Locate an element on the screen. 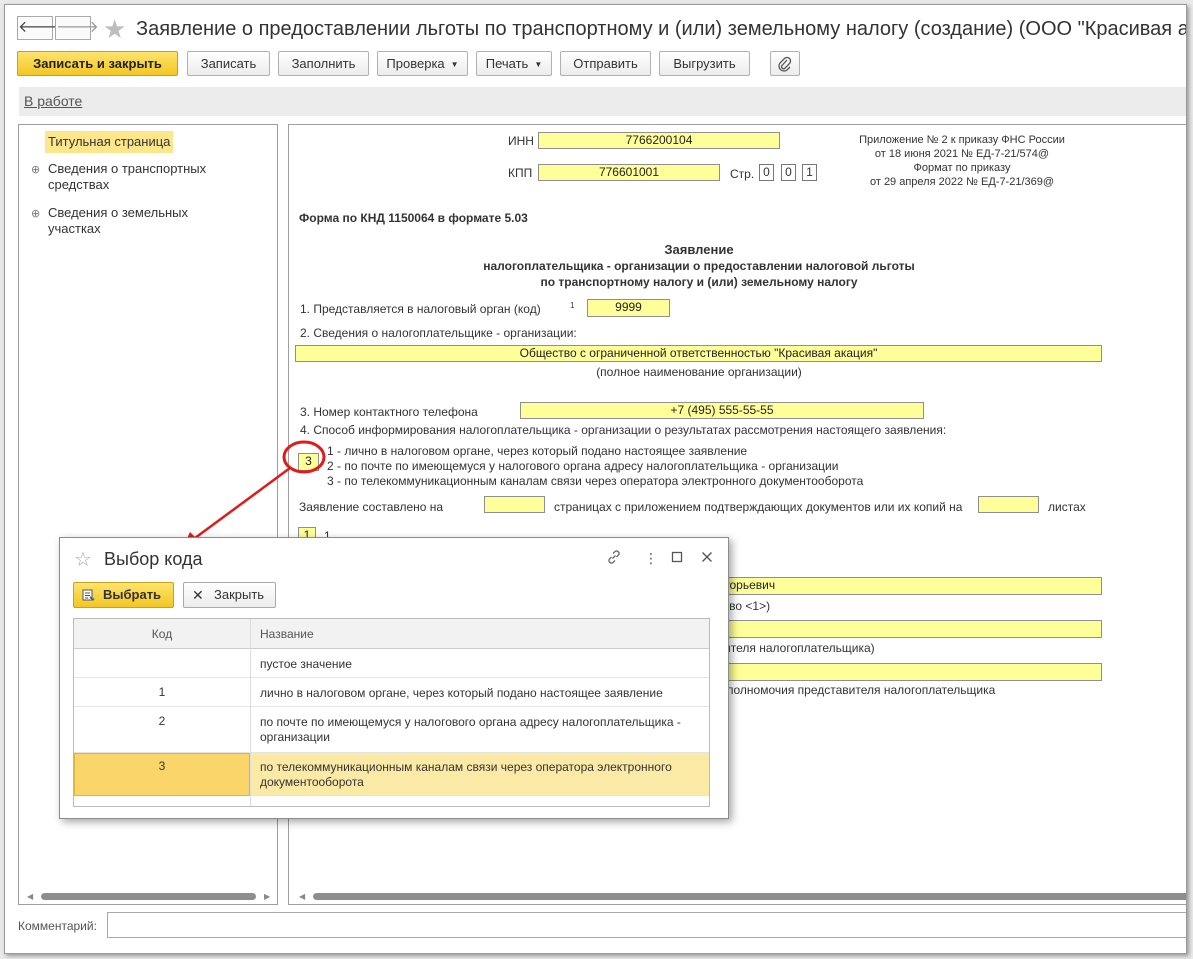  favorite-star-icon: ☆ is located at coordinates (83, 559).